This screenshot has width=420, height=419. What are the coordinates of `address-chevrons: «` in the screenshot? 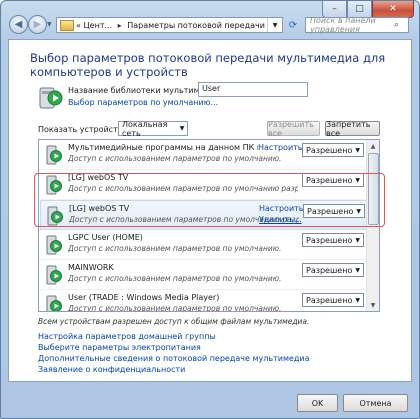 It's located at (78, 25).